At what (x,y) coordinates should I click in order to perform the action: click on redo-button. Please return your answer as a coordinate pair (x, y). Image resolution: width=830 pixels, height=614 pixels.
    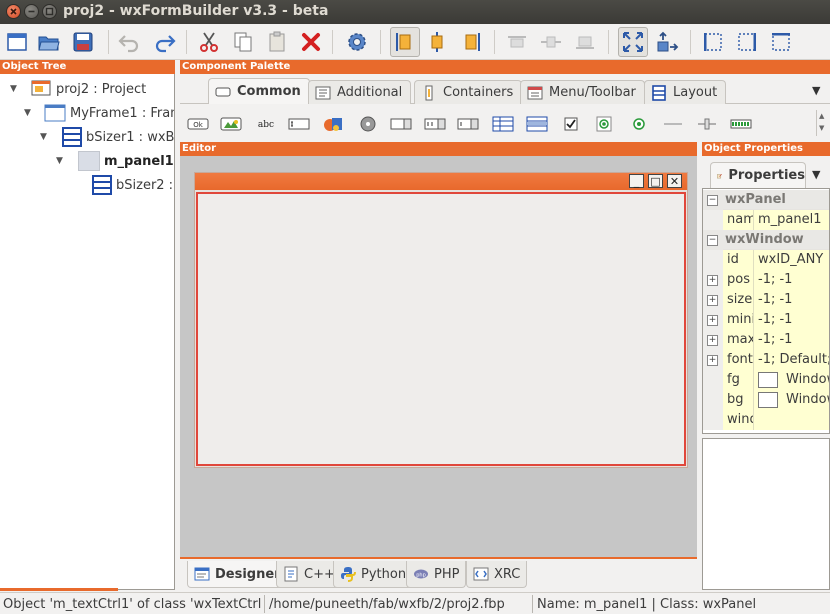
    Looking at the image, I should click on (165, 42).